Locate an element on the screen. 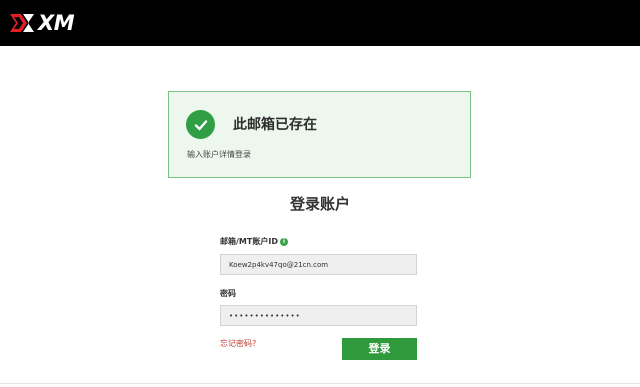 The image size is (640, 387). login-button: 登录 is located at coordinates (379, 349).